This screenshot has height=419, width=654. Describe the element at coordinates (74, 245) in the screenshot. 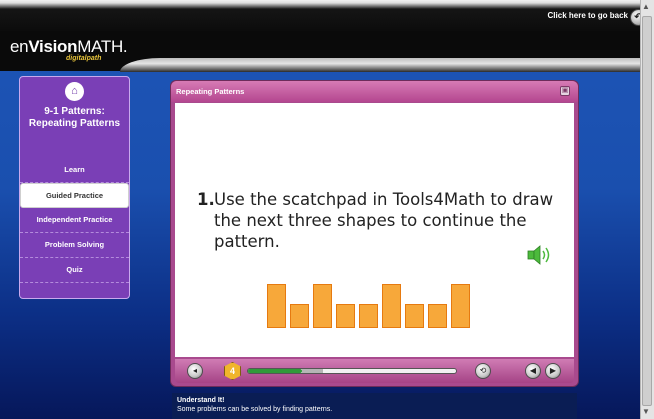

I see `menu-item-problem-solving: Problem Solving` at that location.